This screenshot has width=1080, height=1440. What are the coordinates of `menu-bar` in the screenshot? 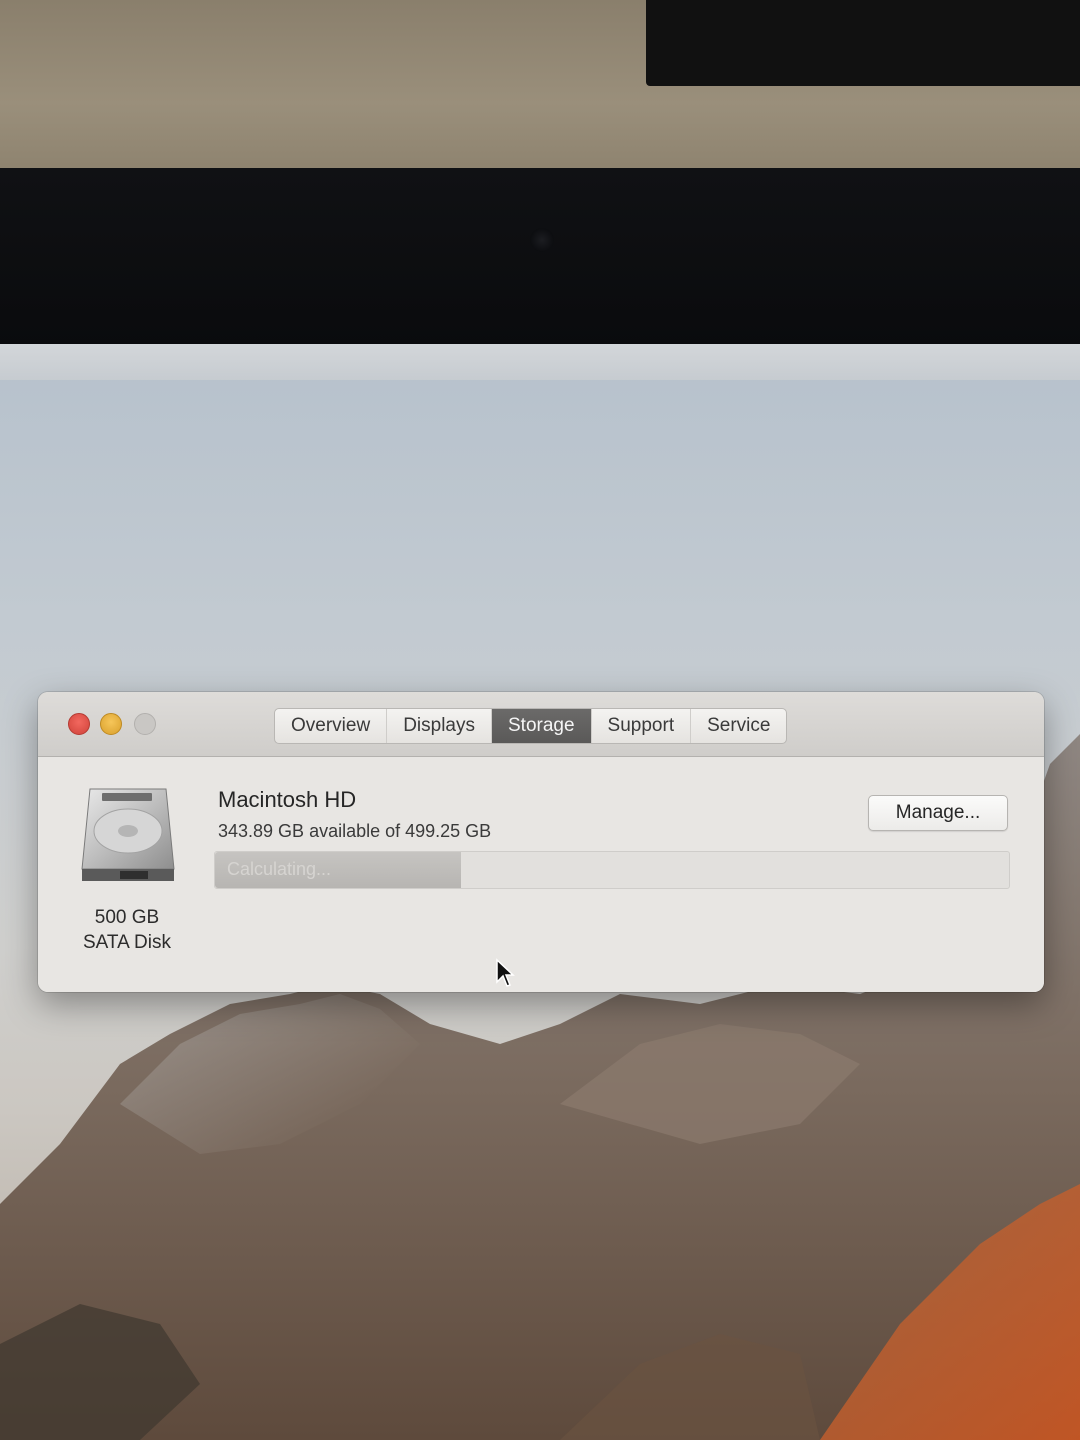 It's located at (540, 362).